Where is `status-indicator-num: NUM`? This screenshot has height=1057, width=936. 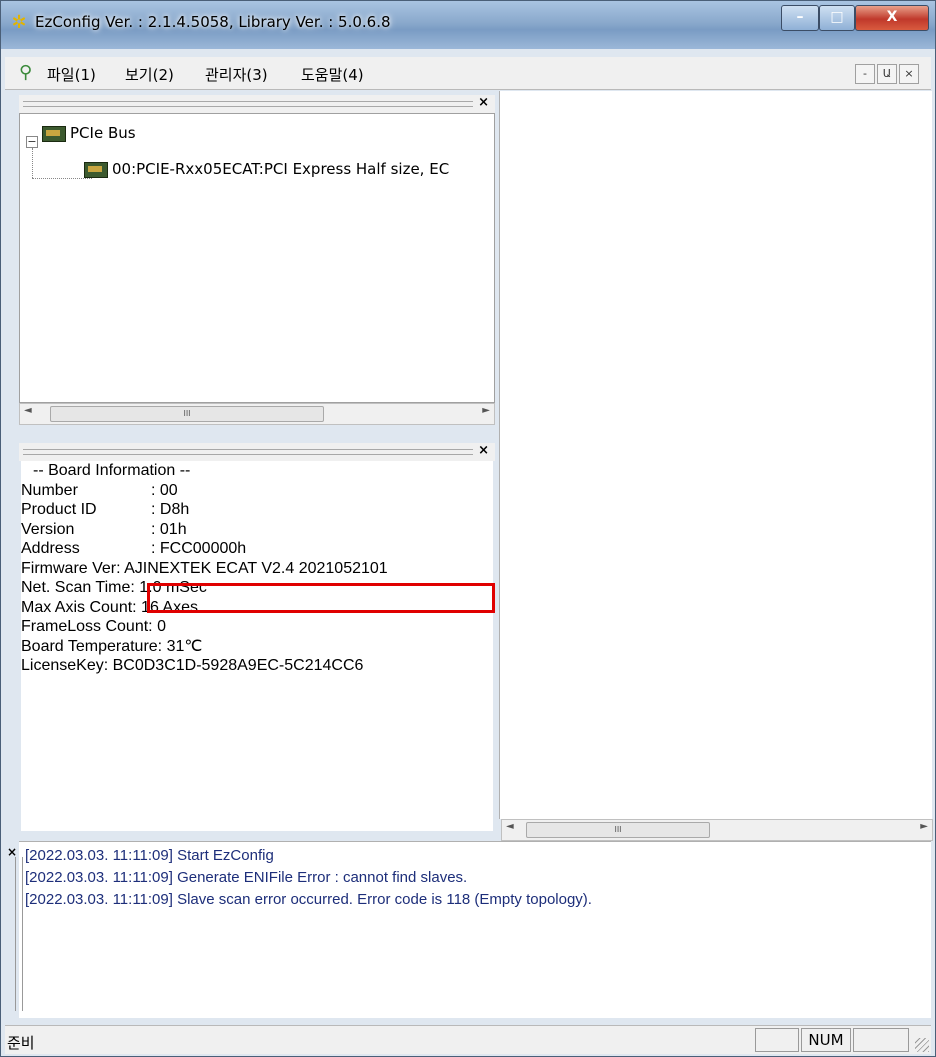 status-indicator-num: NUM is located at coordinates (826, 1040).